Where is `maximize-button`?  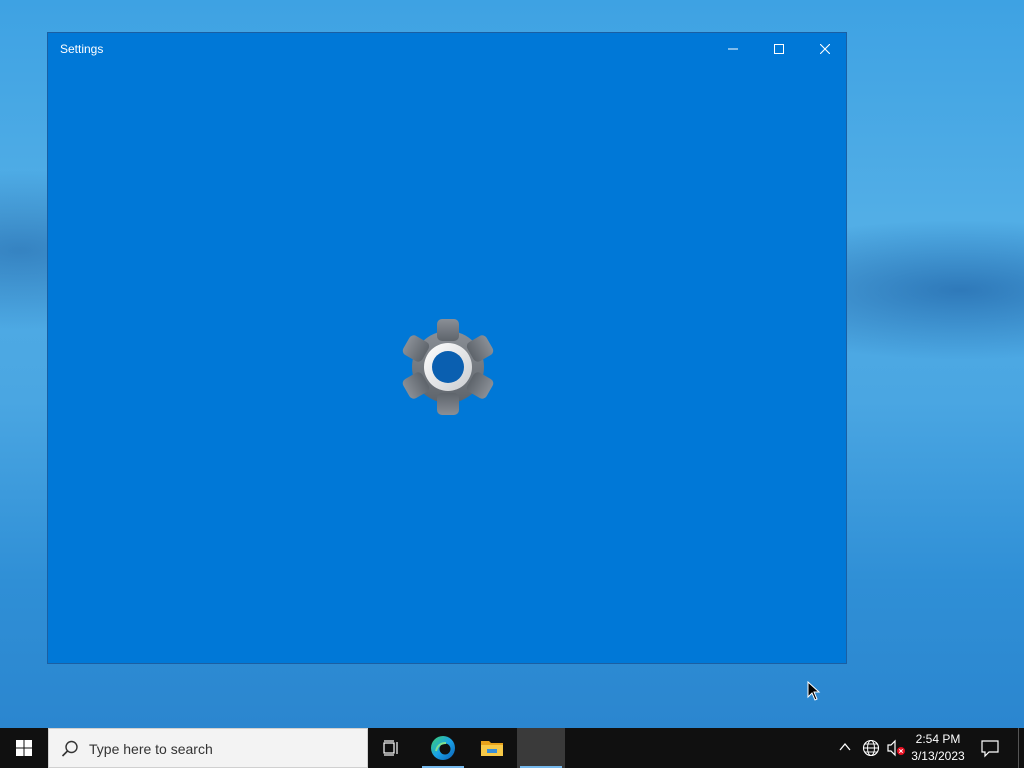
maximize-button is located at coordinates (779, 49).